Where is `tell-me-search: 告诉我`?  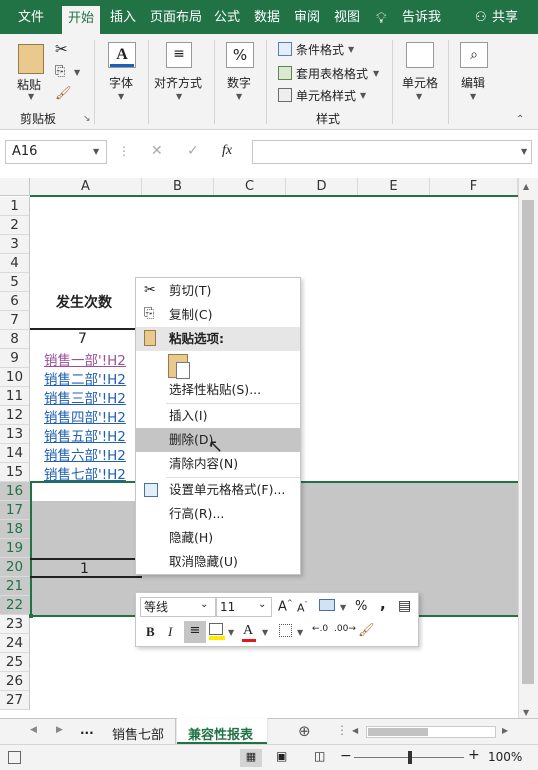 tell-me-search: 告诉我 is located at coordinates (421, 17).